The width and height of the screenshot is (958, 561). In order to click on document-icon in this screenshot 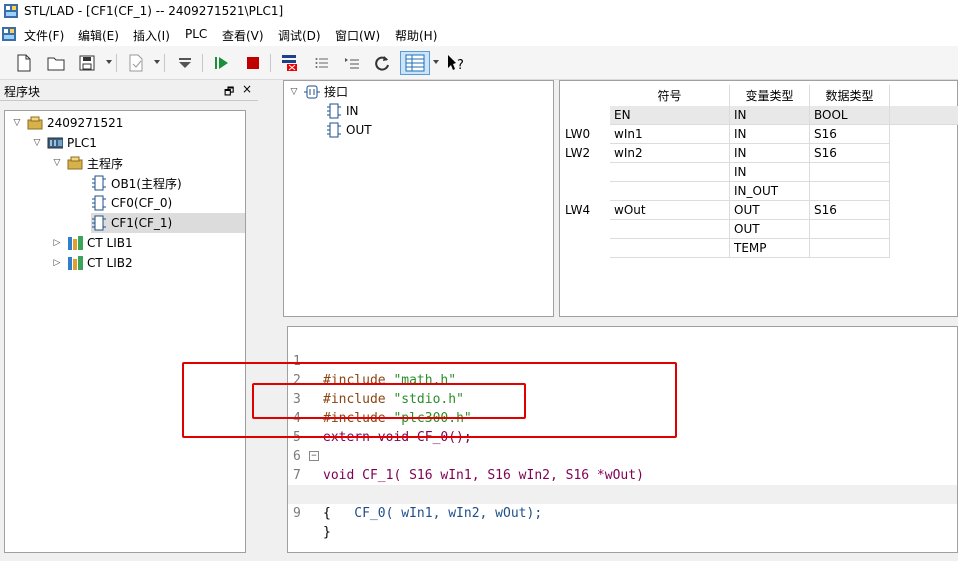, I will do `click(136, 63)`.